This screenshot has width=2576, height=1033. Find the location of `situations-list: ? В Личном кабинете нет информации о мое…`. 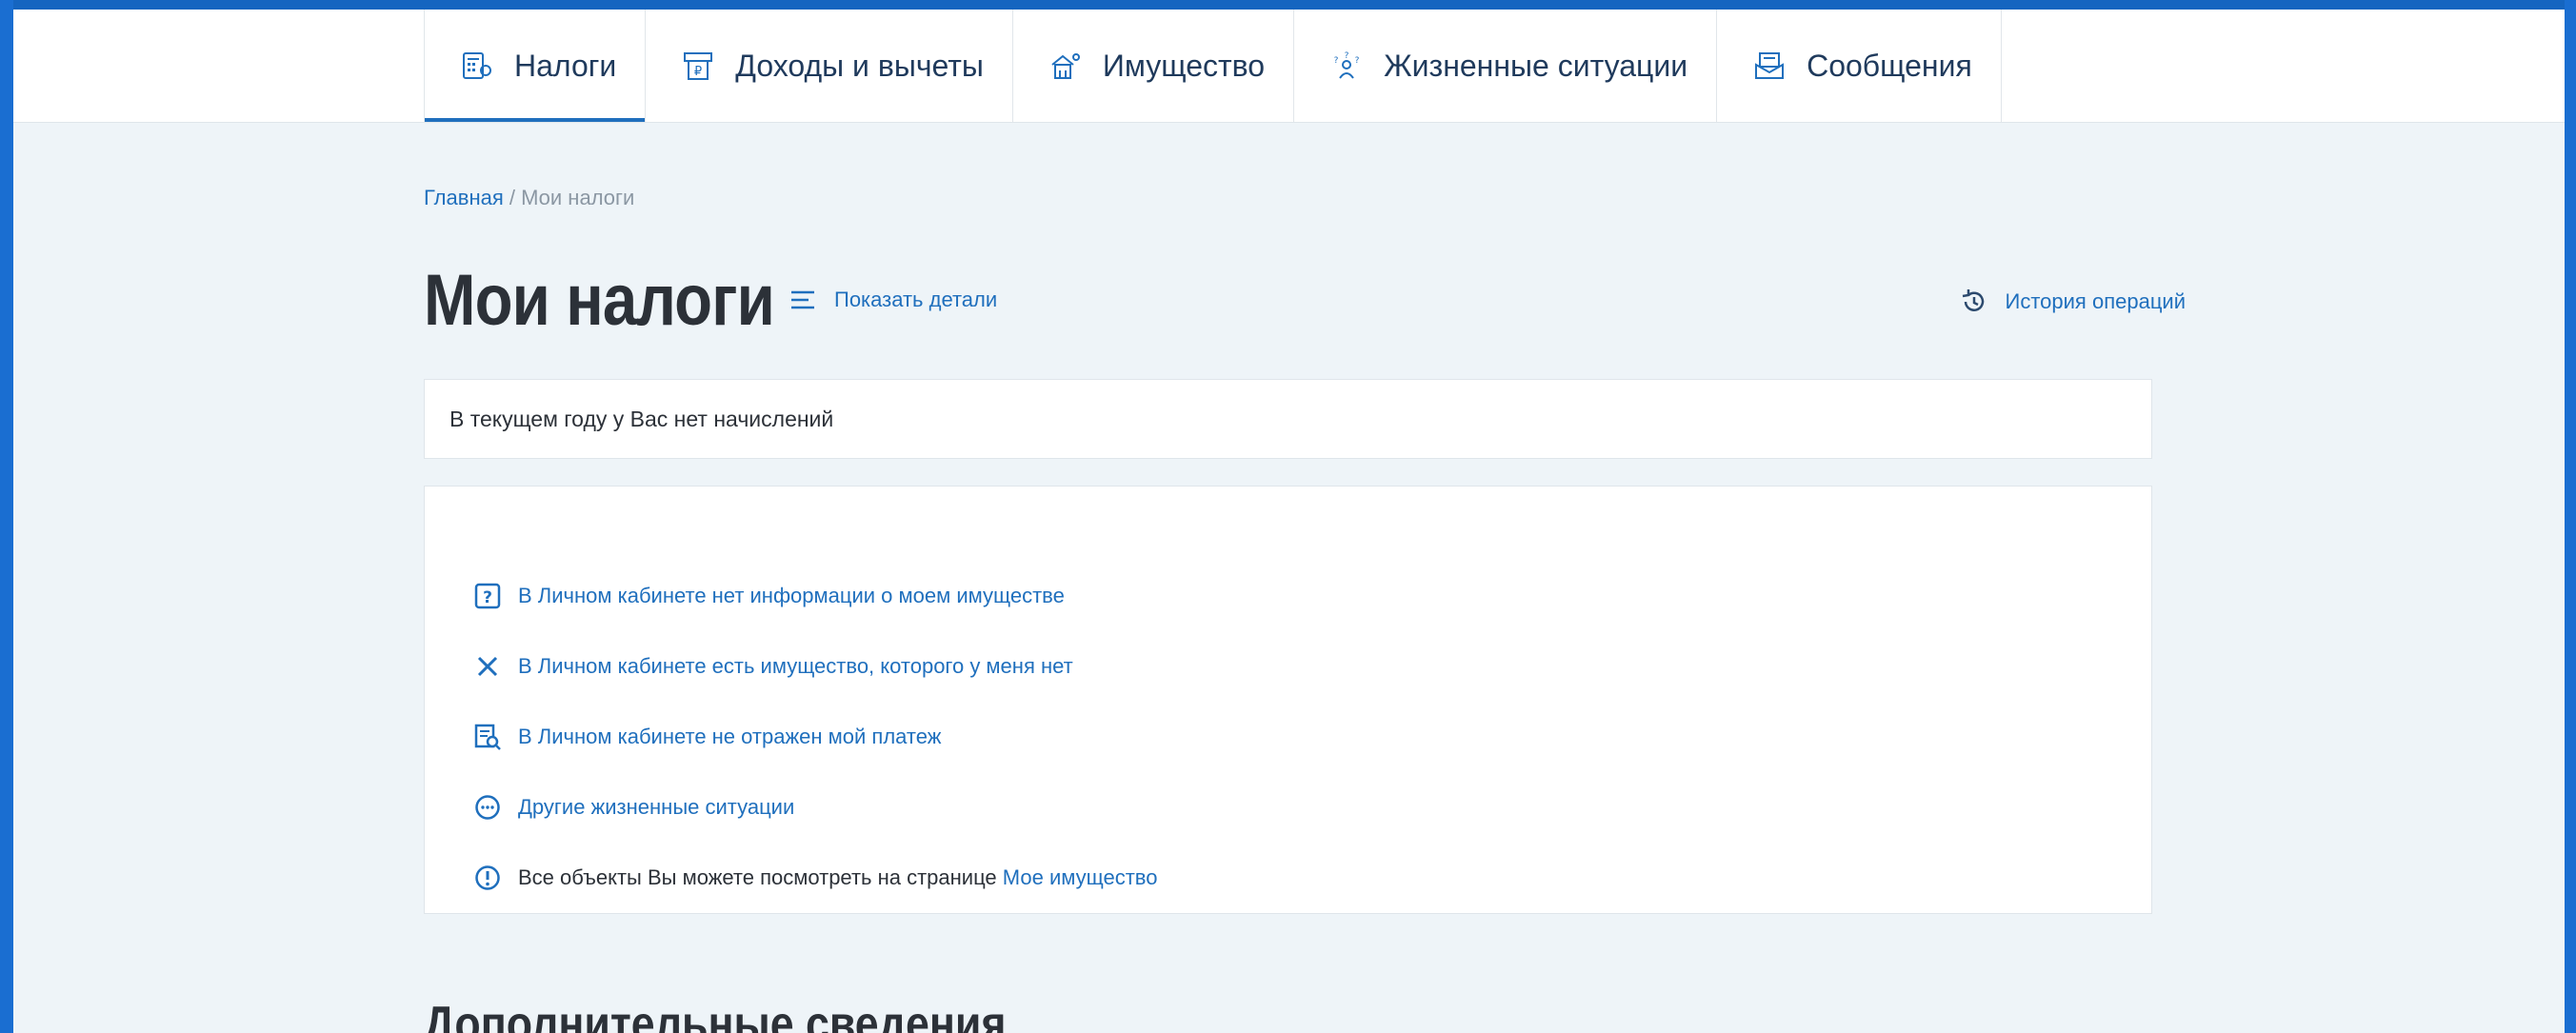

situations-list: ? В Личном кабинете нет информации о мое… is located at coordinates (815, 737).